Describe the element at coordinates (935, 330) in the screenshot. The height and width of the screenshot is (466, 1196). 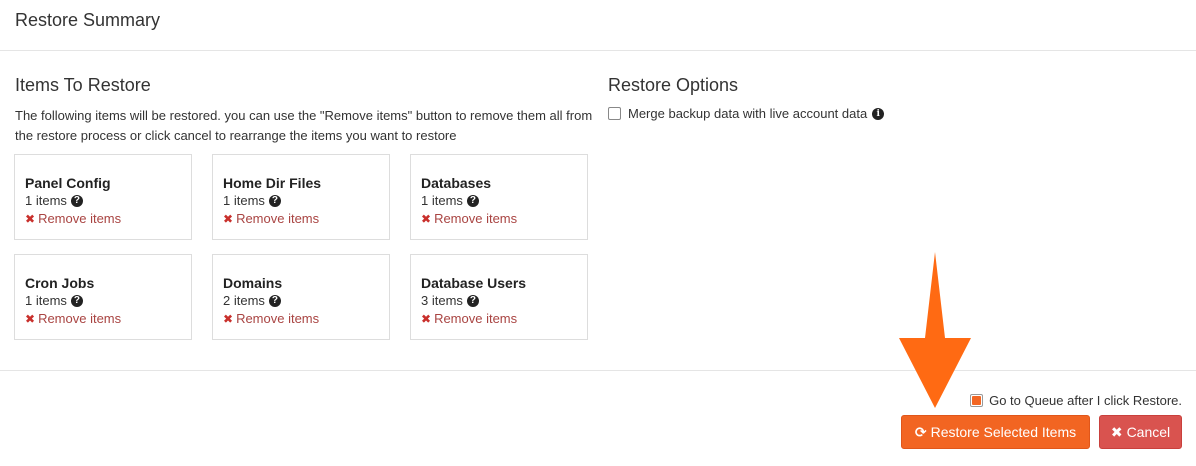
I see `arrow-down-icon` at that location.